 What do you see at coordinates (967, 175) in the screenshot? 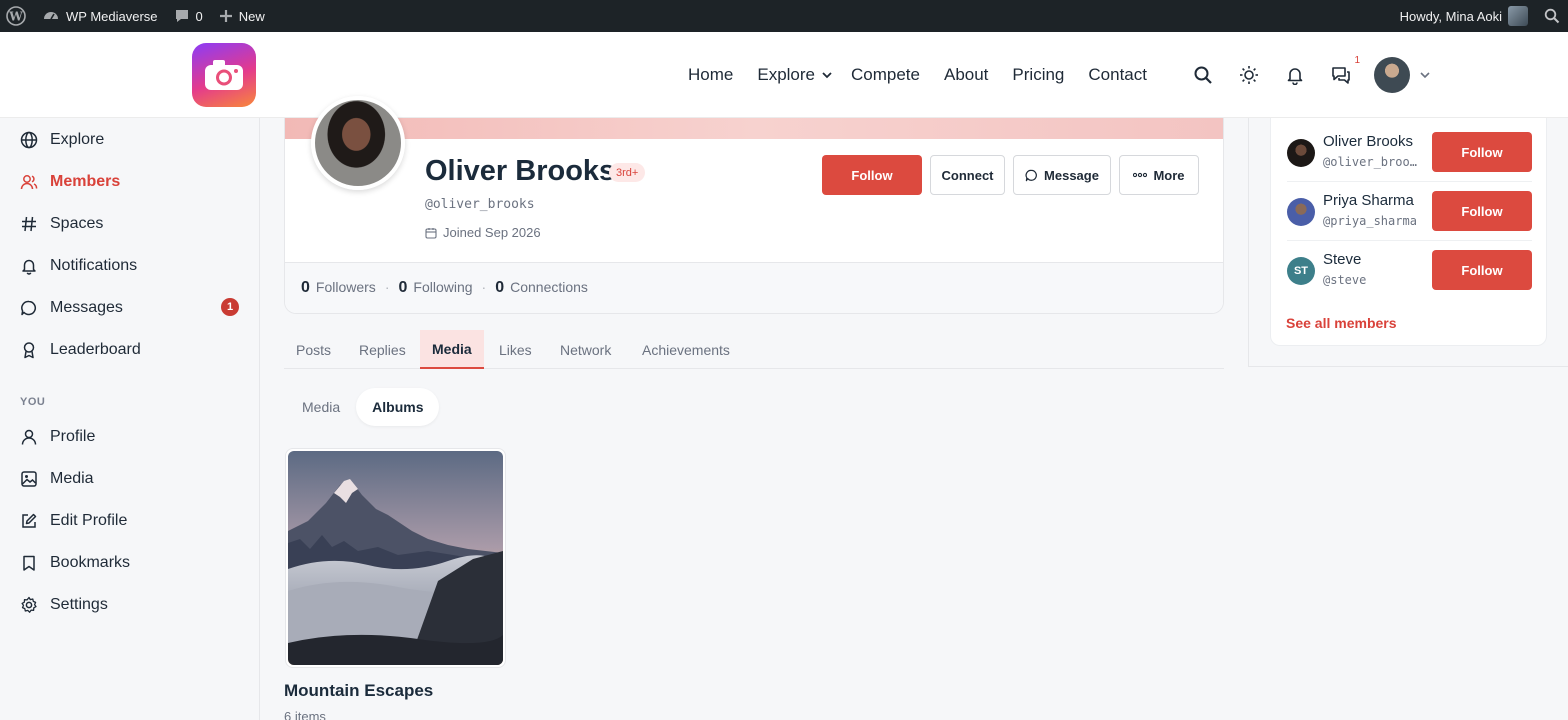
I see `connect-button: Connect` at bounding box center [967, 175].